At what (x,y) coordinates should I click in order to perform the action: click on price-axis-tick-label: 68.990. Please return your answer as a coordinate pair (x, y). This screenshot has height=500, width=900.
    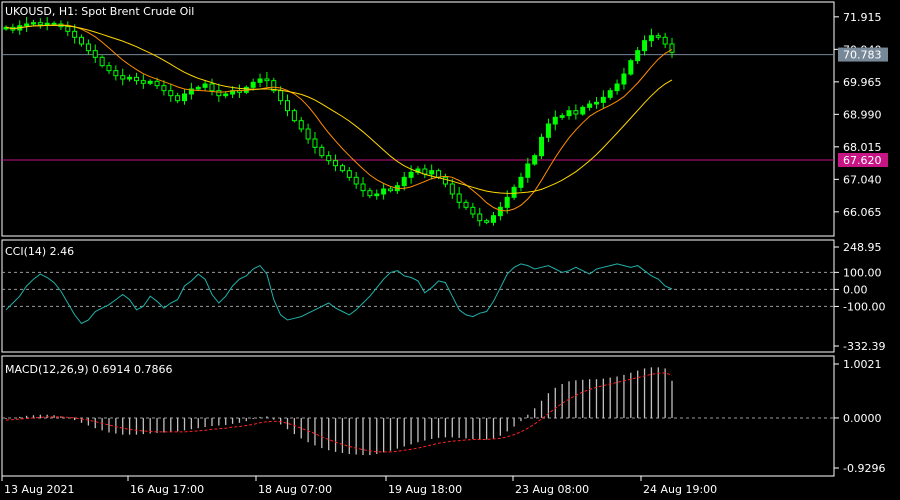
    Looking at the image, I should click on (862, 114).